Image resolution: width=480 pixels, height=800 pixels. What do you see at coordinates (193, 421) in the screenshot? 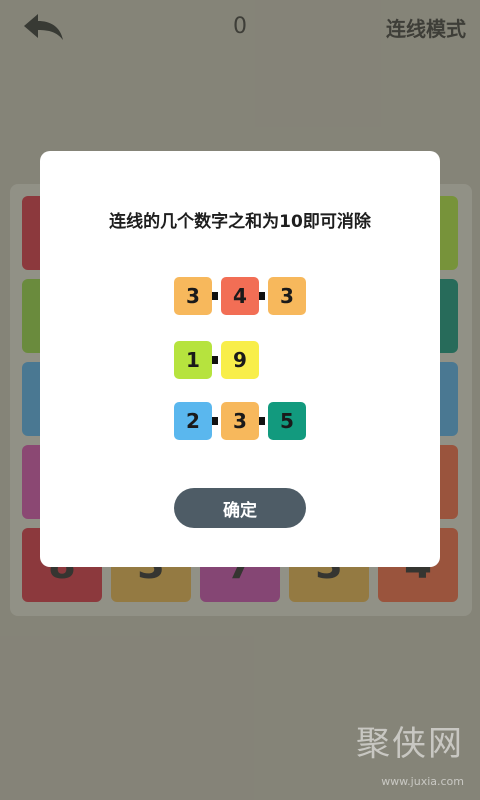
I see `number-cell: 2` at bounding box center [193, 421].